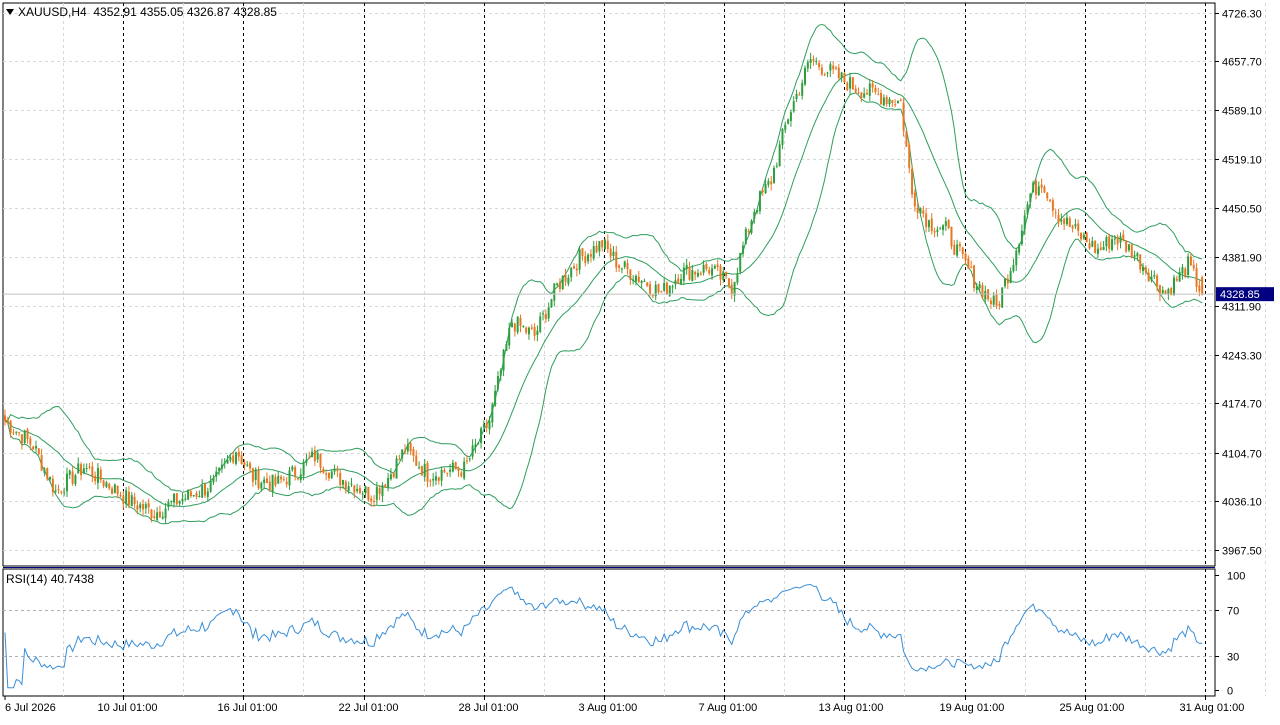 The width and height of the screenshot is (1280, 725). What do you see at coordinates (728, 708) in the screenshot?
I see `date-tick-label: 7 Aug 01:00` at bounding box center [728, 708].